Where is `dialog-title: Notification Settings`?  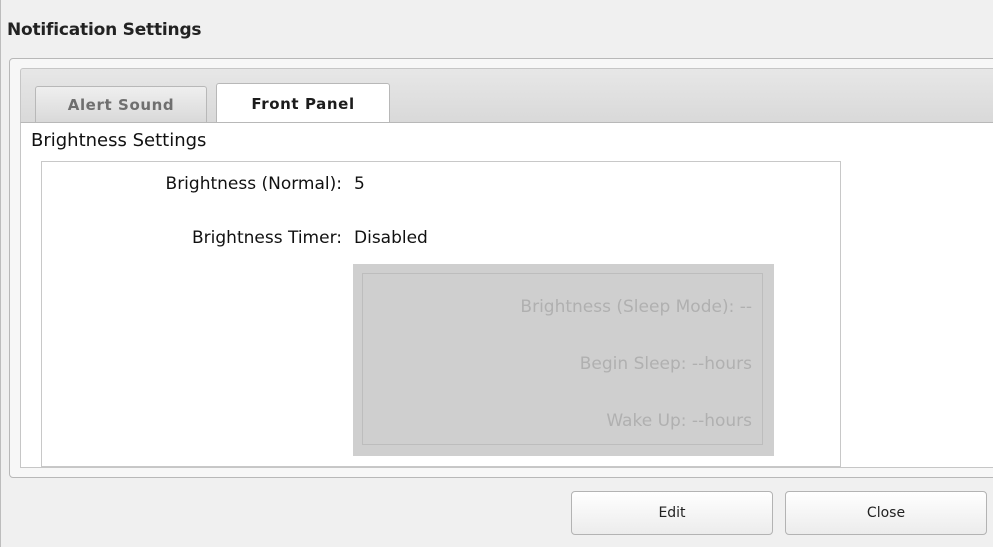
dialog-title: Notification Settings is located at coordinates (104, 30).